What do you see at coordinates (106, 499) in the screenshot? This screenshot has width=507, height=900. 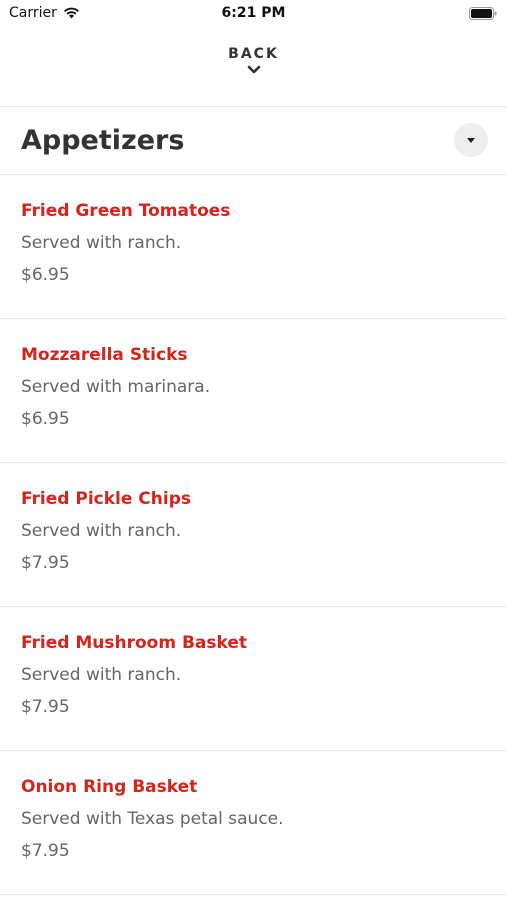 I see `item-name: Fried Pickle Chips` at bounding box center [106, 499].